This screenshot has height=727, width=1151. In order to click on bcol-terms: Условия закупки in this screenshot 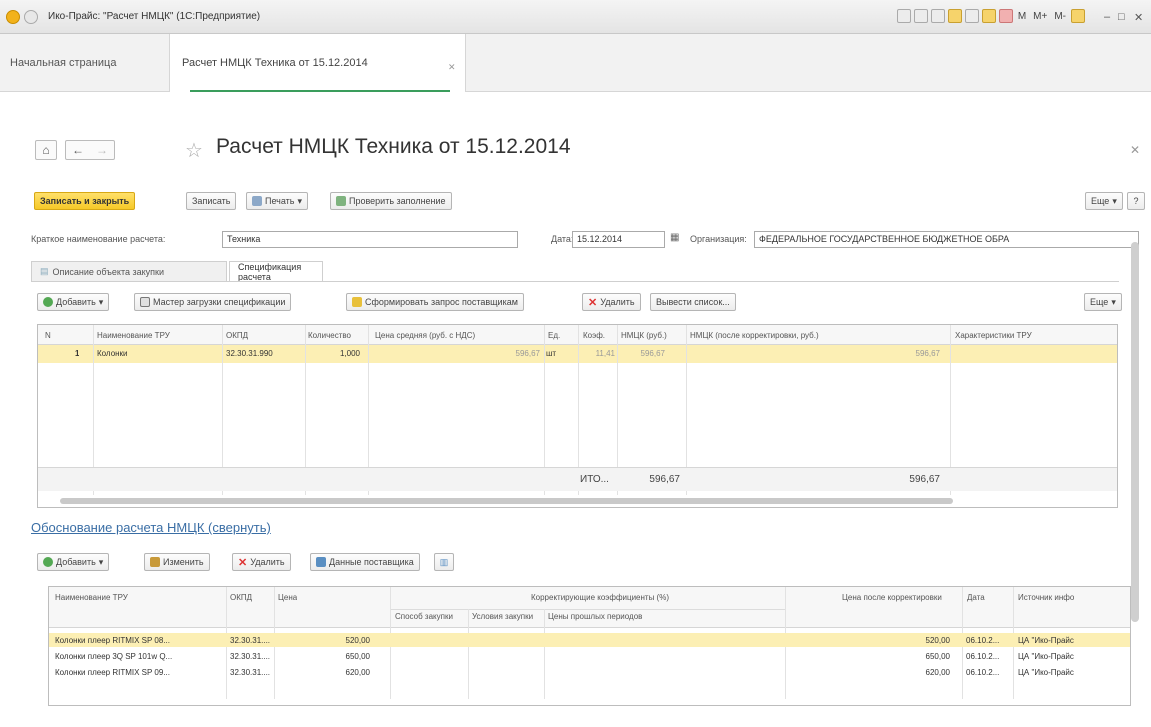, I will do `click(507, 616)`.